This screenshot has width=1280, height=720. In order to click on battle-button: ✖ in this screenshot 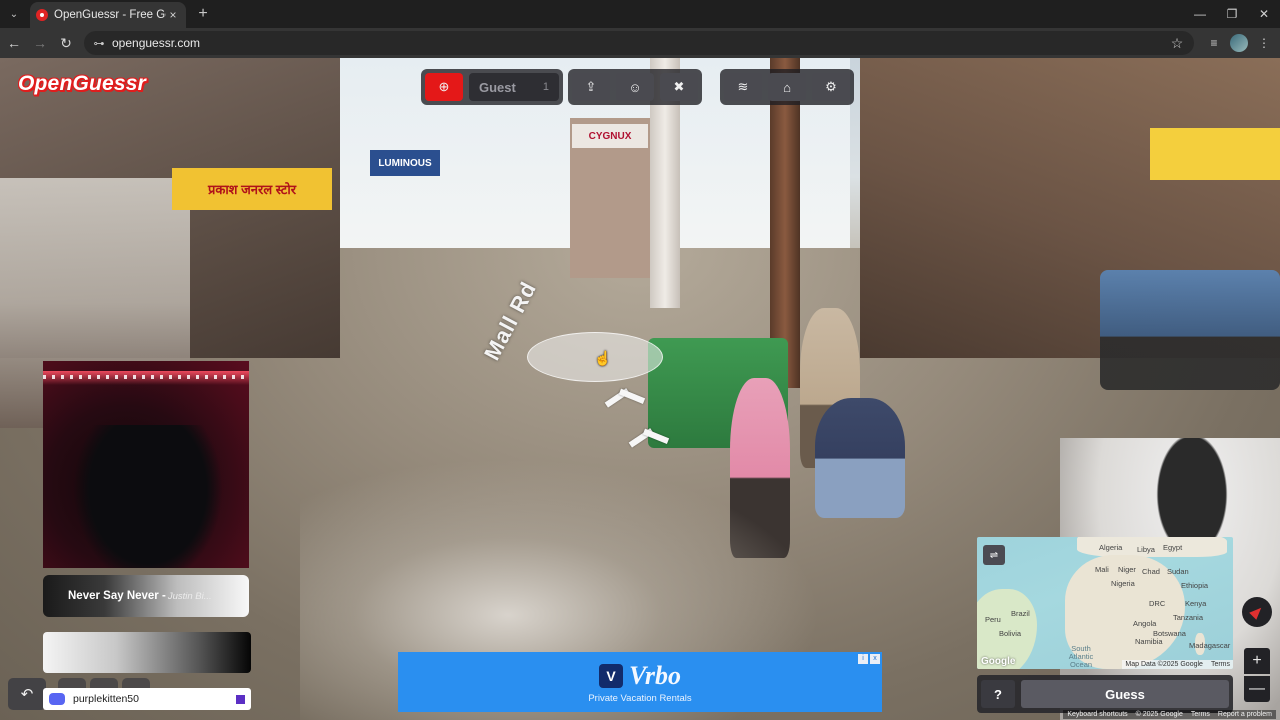, I will do `click(679, 87)`.